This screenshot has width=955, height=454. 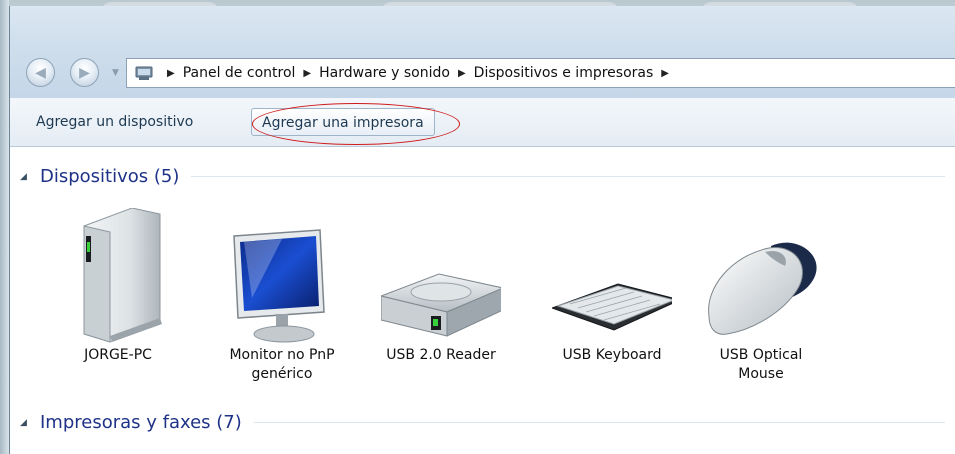 I want to click on add-printer-button: Agregar una impresora, so click(x=343, y=122).